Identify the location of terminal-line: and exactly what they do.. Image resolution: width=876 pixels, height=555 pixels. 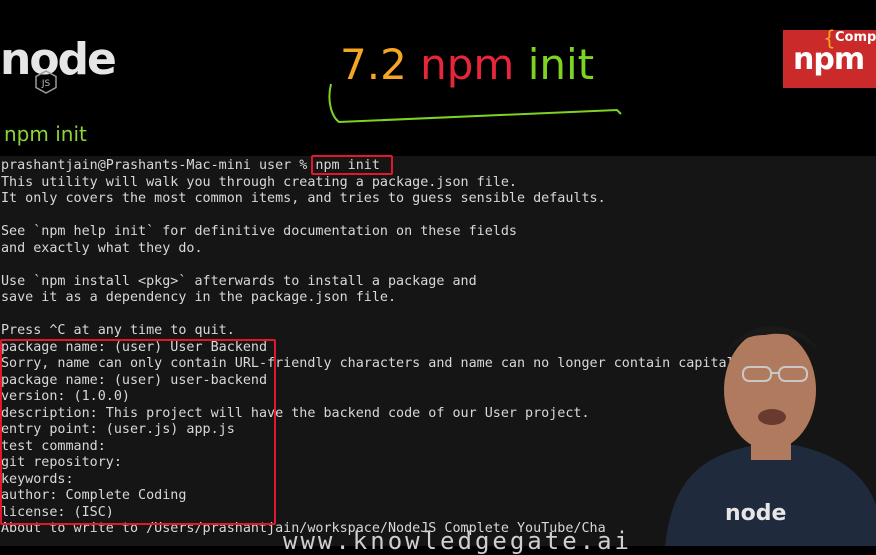
(102, 248).